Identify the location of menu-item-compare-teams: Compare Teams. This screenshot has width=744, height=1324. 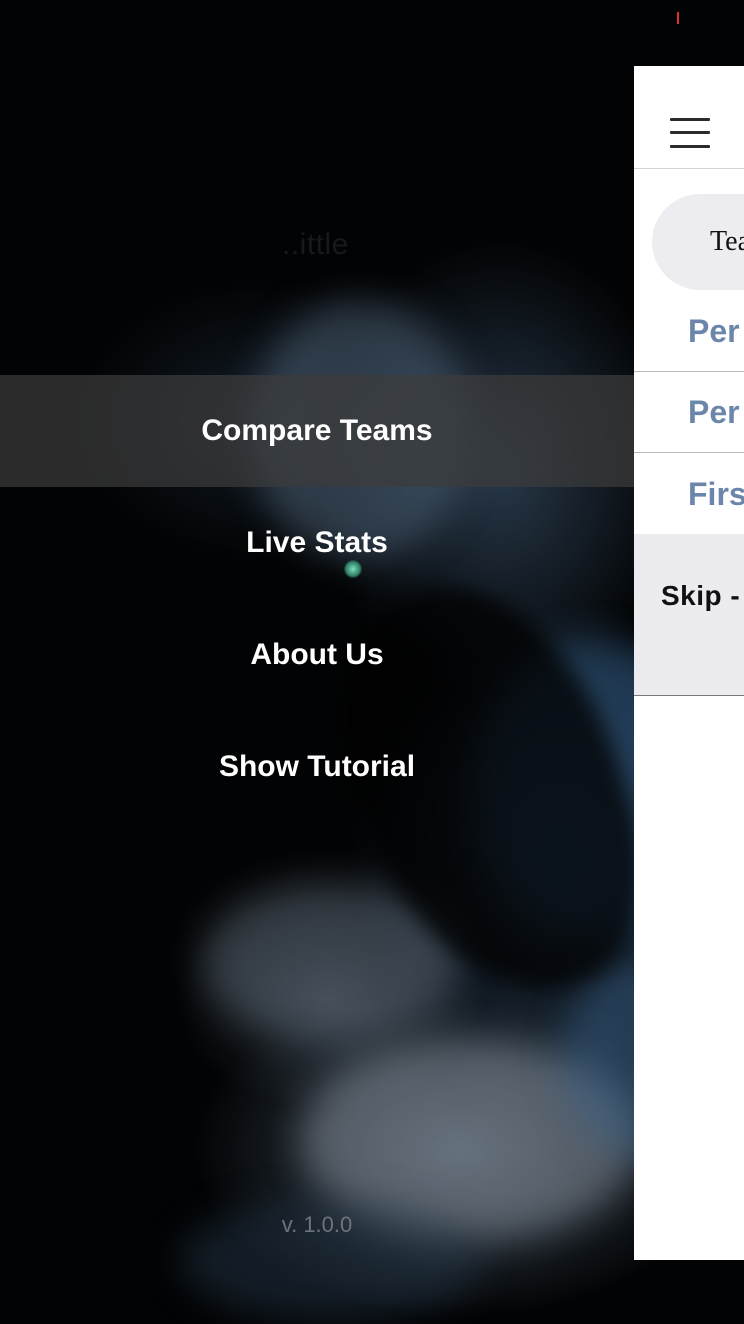
(317, 431).